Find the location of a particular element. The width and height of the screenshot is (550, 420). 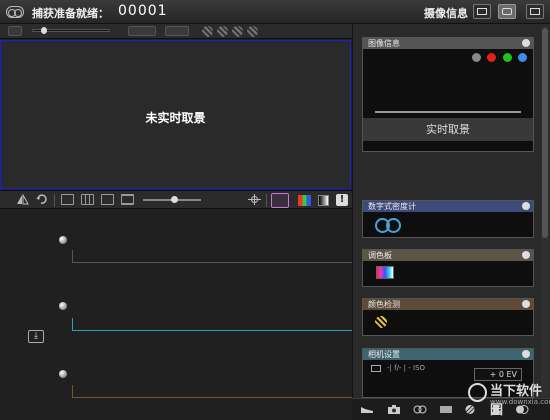

zoom-knob is located at coordinates (174, 199).